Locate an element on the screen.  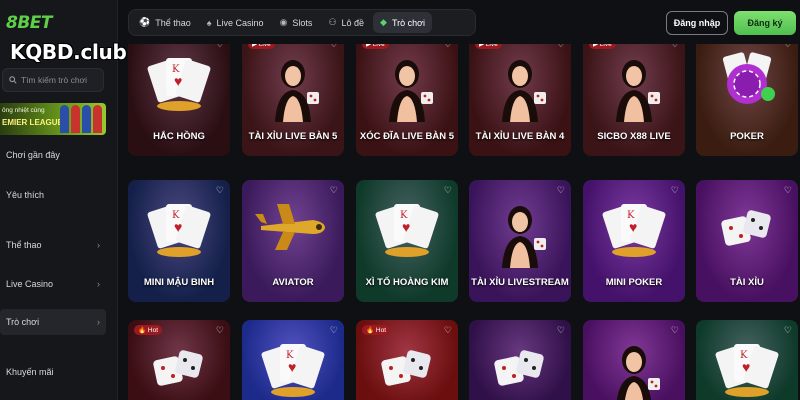
game-card: ♡ TÀI XỈU is located at coordinates (747, 241).